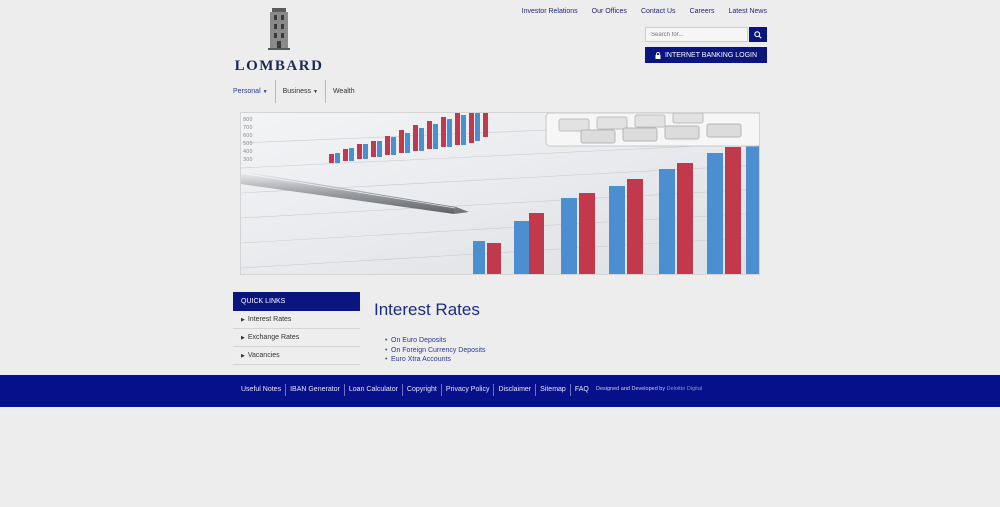 This screenshot has height=507, width=1000. Describe the element at coordinates (263, 355) in the screenshot. I see `quick-link-label: Vacancies` at that location.